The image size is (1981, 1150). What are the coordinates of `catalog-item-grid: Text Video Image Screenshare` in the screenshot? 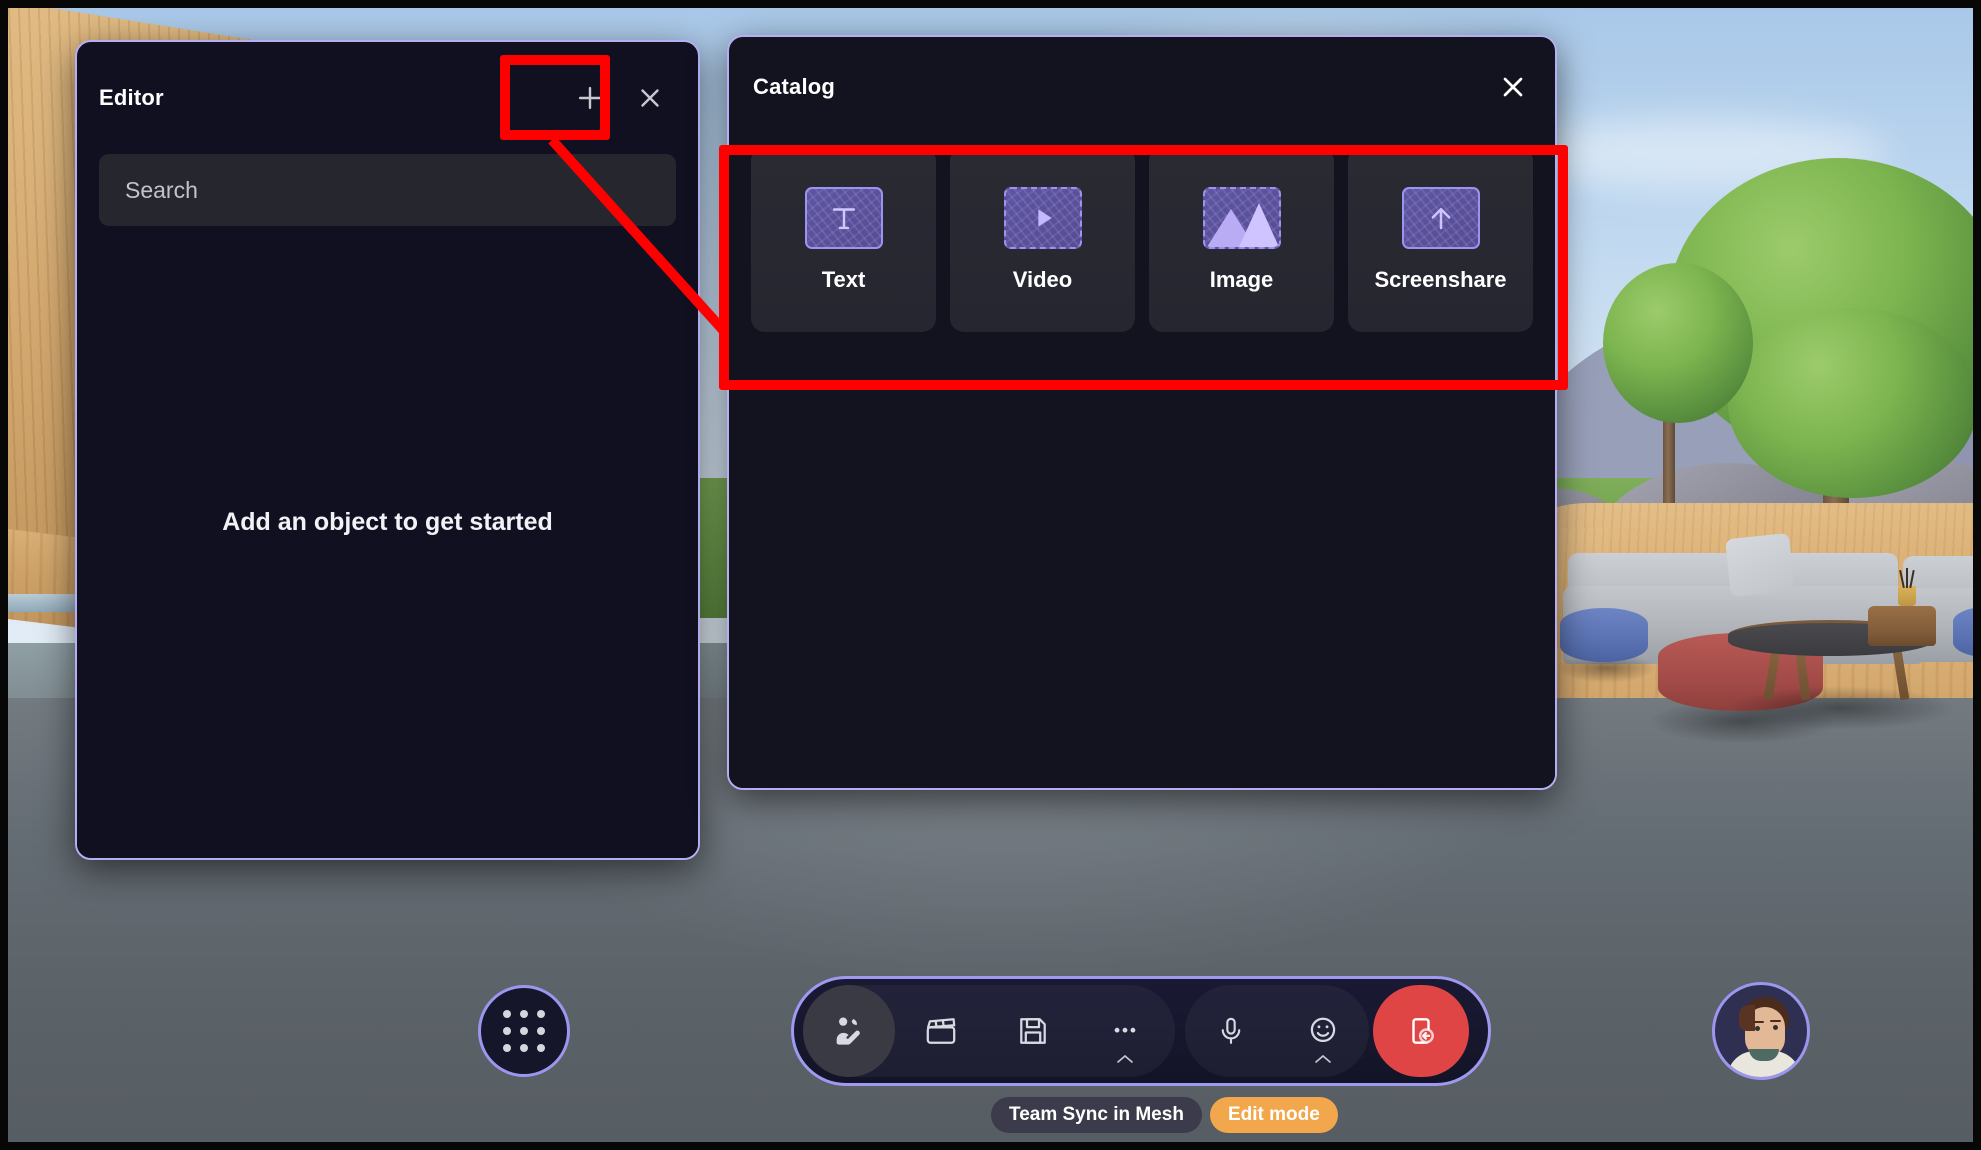 It's located at (1142, 234).